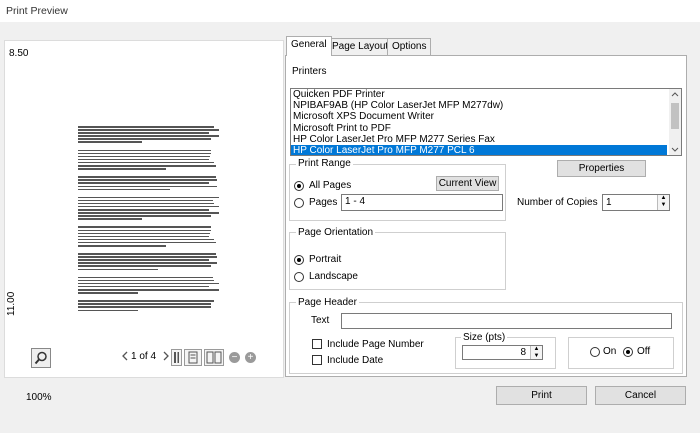 The height and width of the screenshot is (433, 700). I want to click on magnifier-icon, so click(40, 358).